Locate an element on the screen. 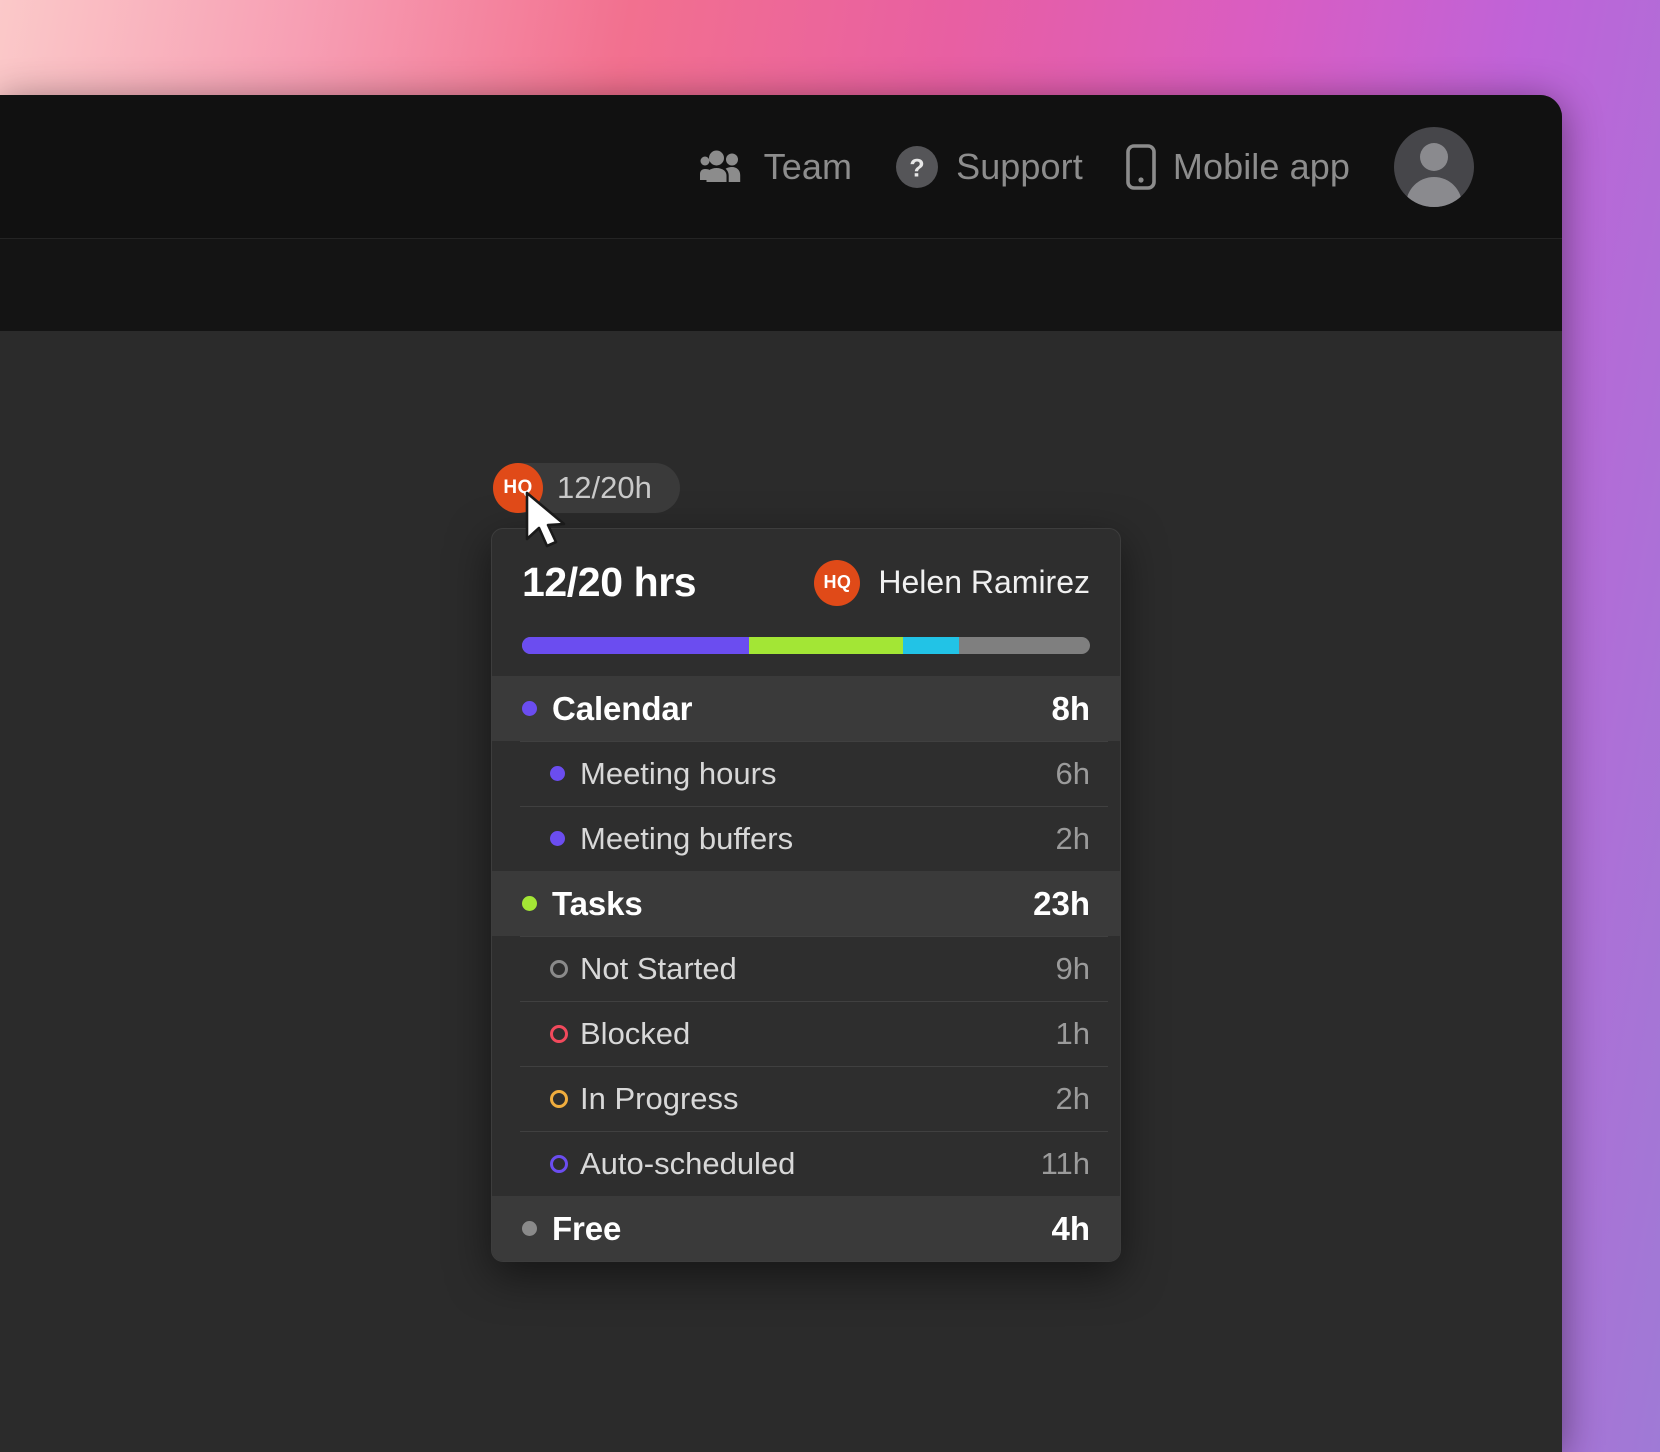 The image size is (1660, 1452). row-not-started: Not Started 9h is located at coordinates (806, 968).